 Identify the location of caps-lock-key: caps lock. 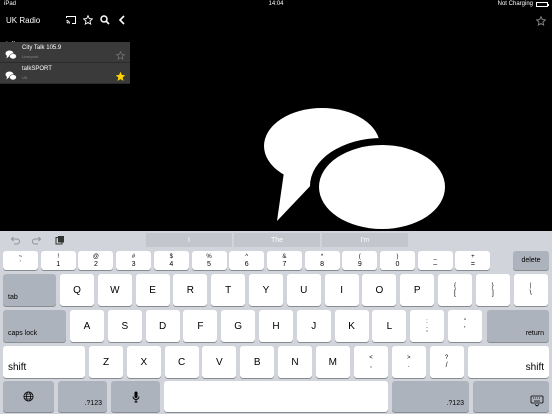
(34, 326).